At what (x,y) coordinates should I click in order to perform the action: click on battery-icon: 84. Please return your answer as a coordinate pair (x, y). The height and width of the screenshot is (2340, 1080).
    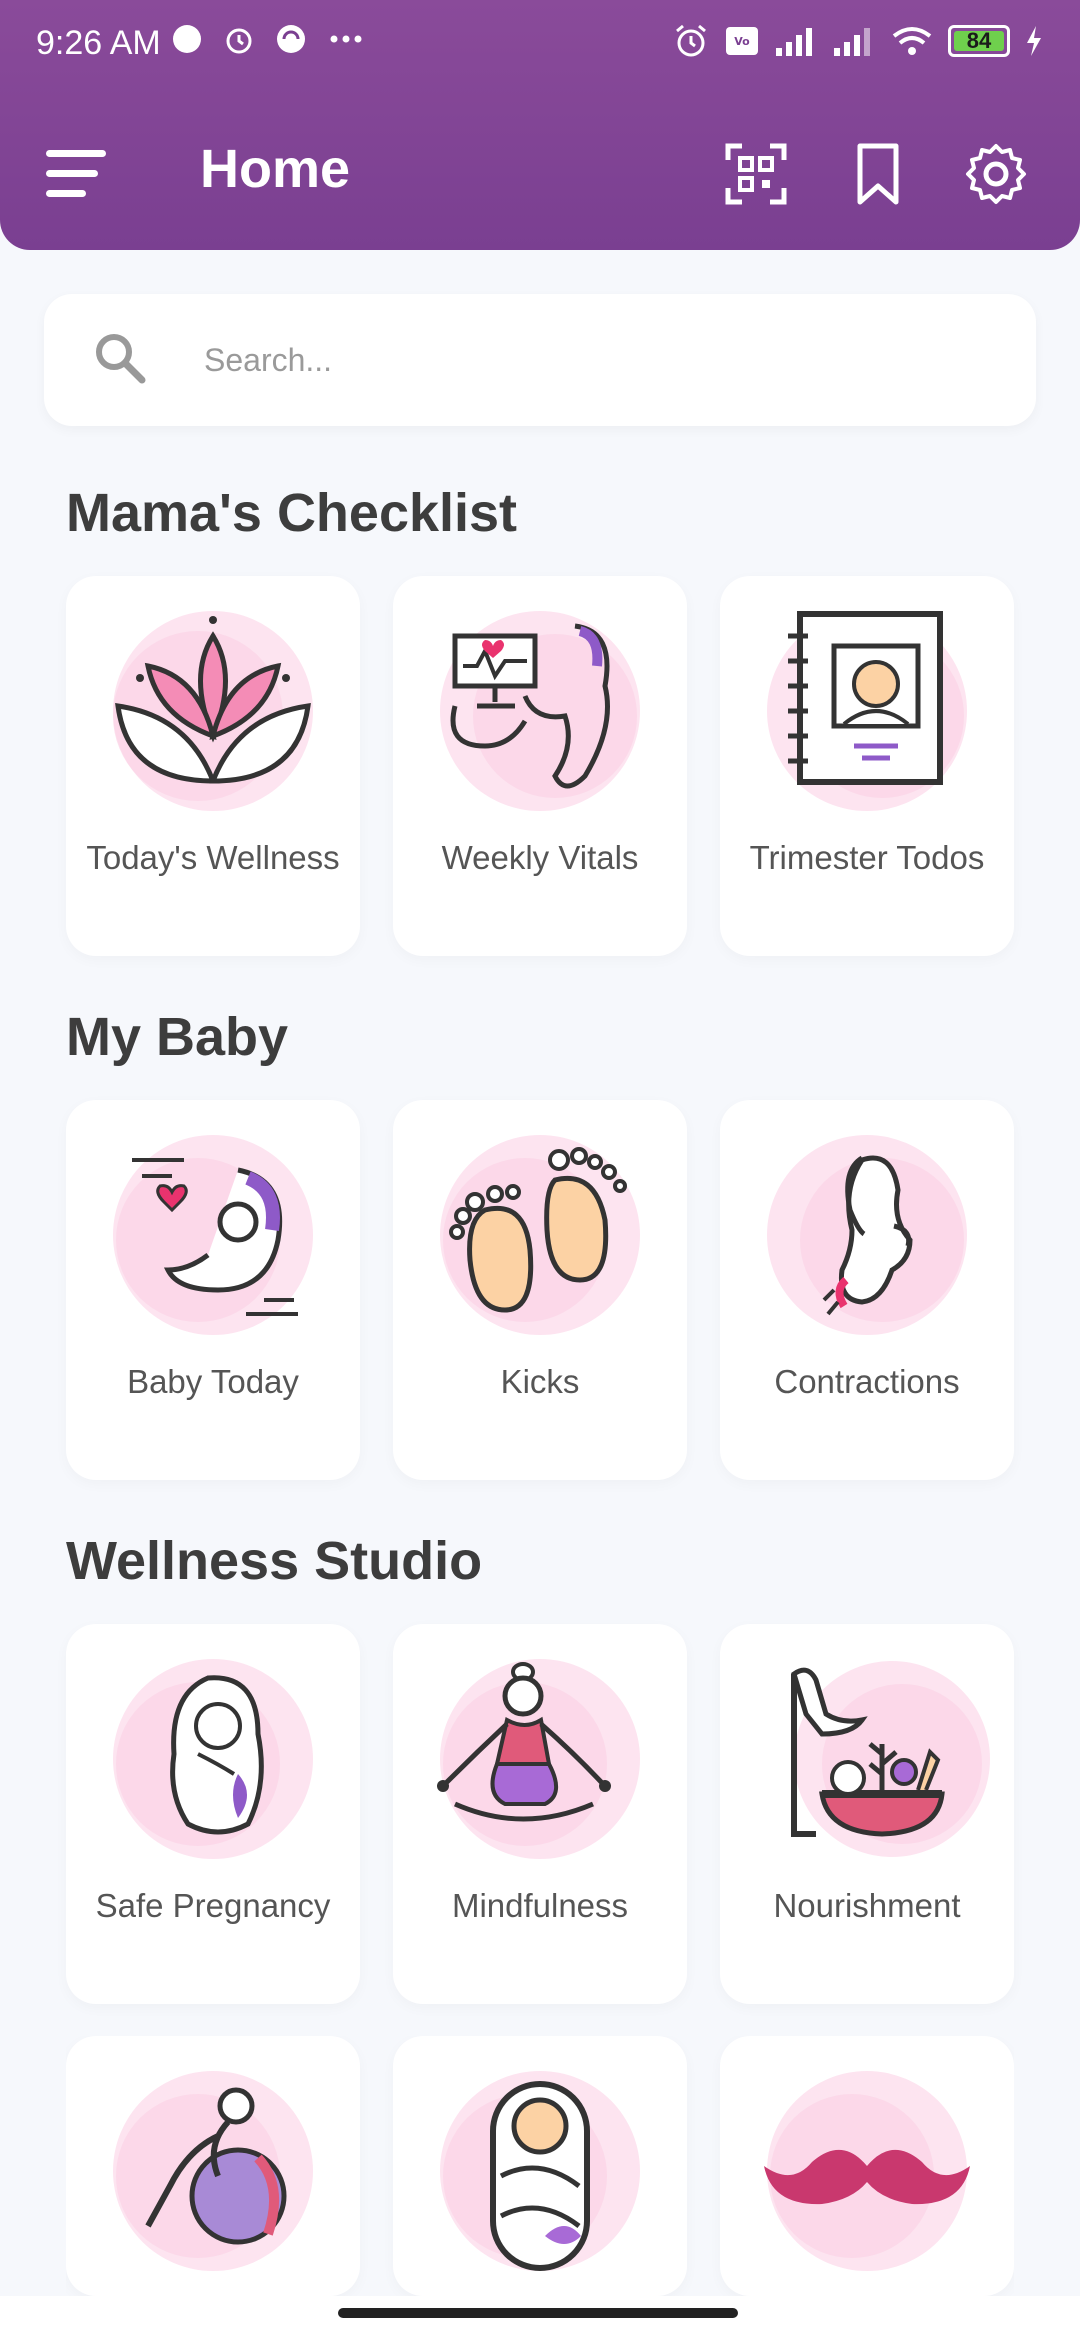
    Looking at the image, I should click on (979, 41).